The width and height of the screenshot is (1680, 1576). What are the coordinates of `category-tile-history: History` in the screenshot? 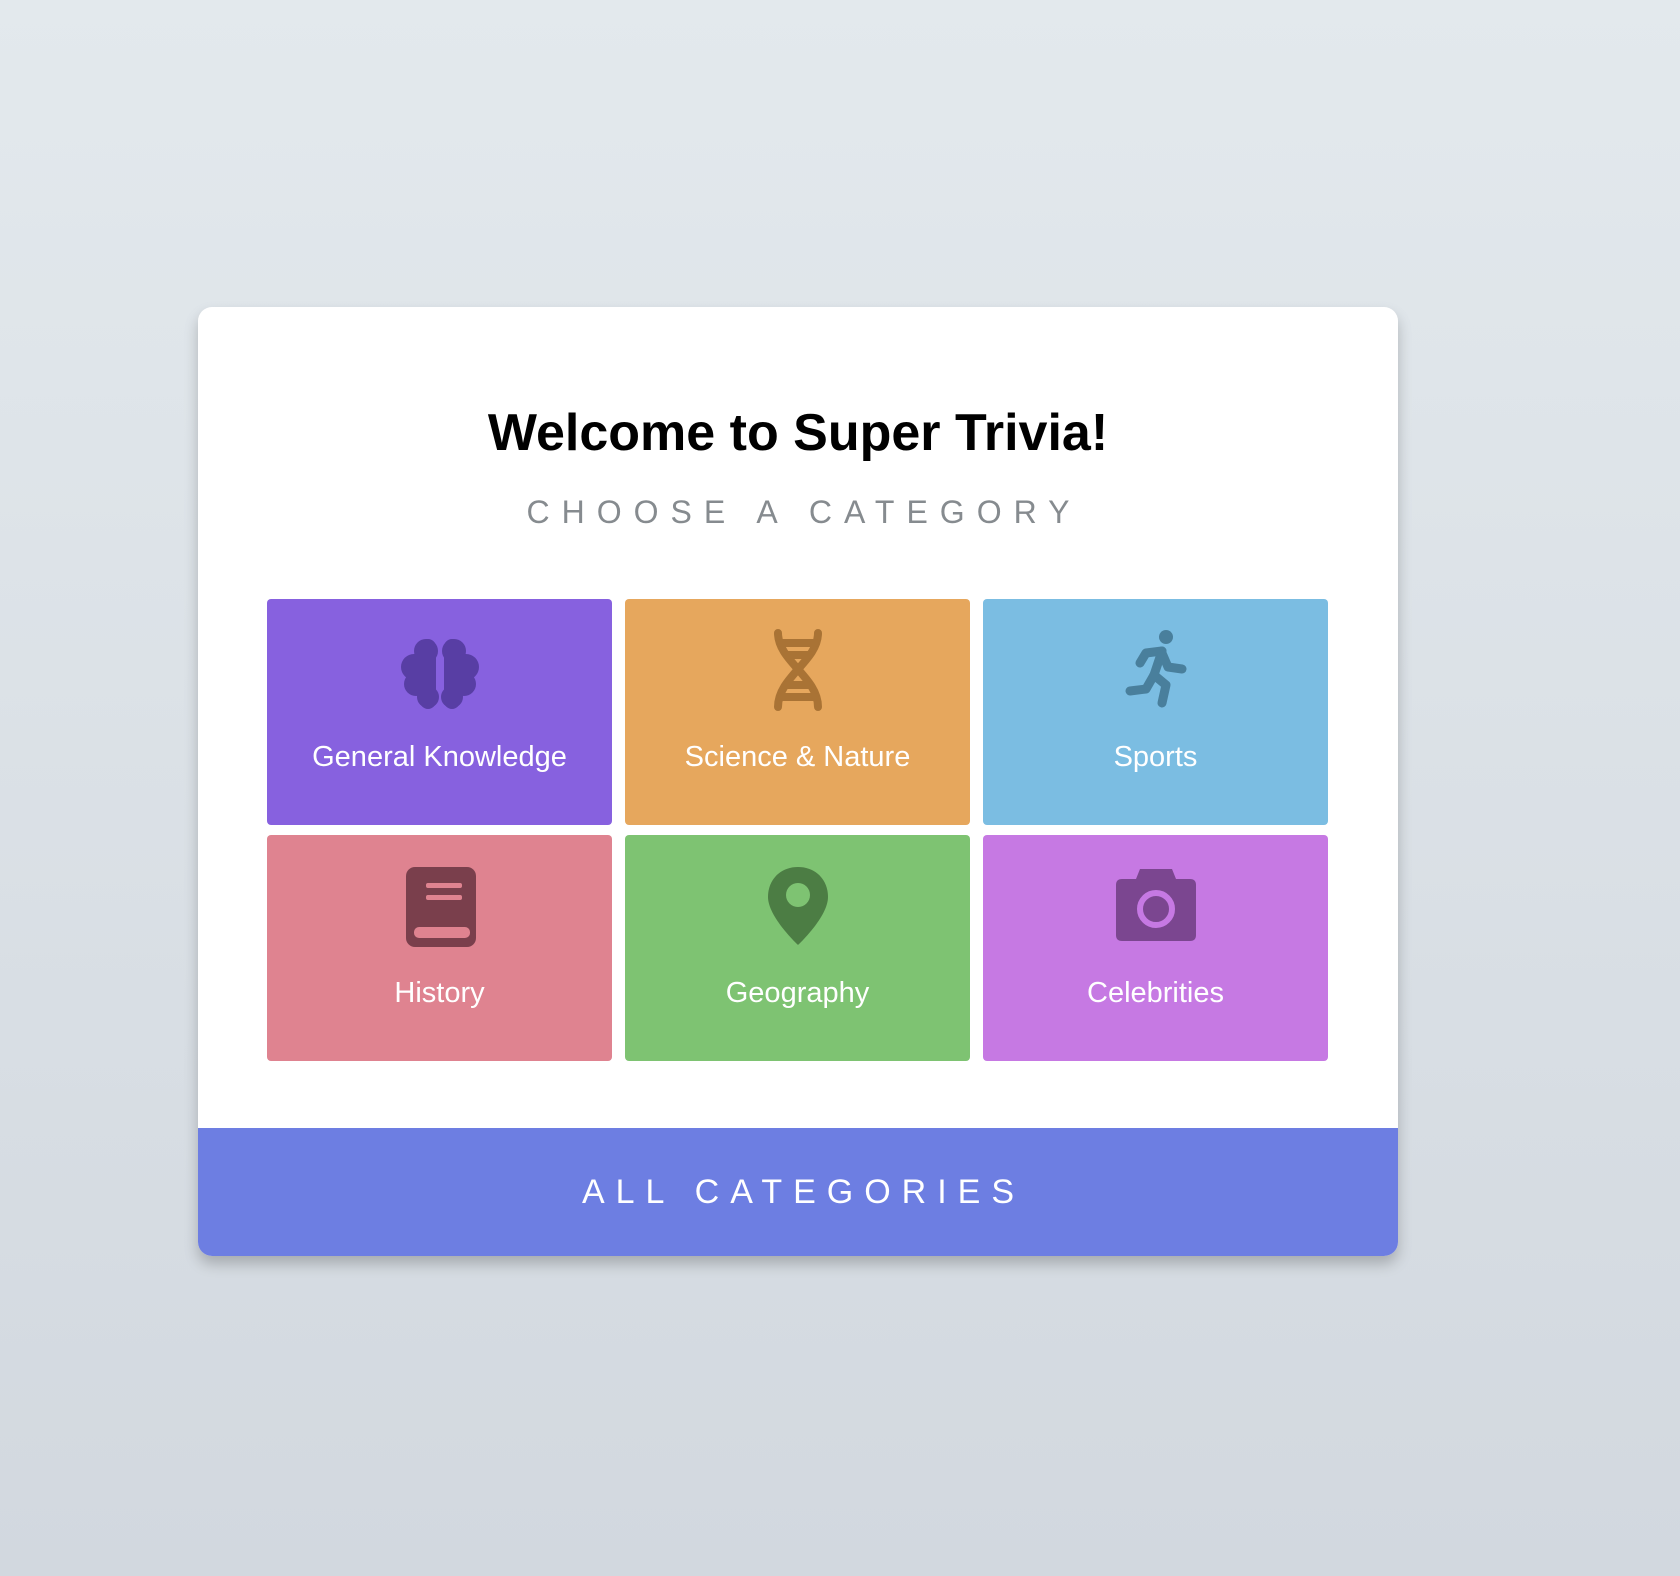 It's located at (439, 948).